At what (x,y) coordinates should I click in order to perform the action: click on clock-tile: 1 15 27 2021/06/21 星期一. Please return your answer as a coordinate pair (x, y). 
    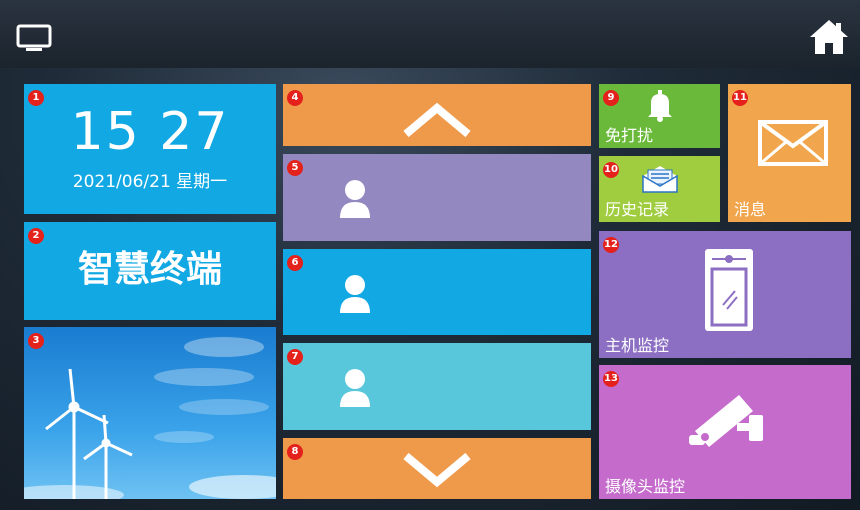
    Looking at the image, I should click on (150, 149).